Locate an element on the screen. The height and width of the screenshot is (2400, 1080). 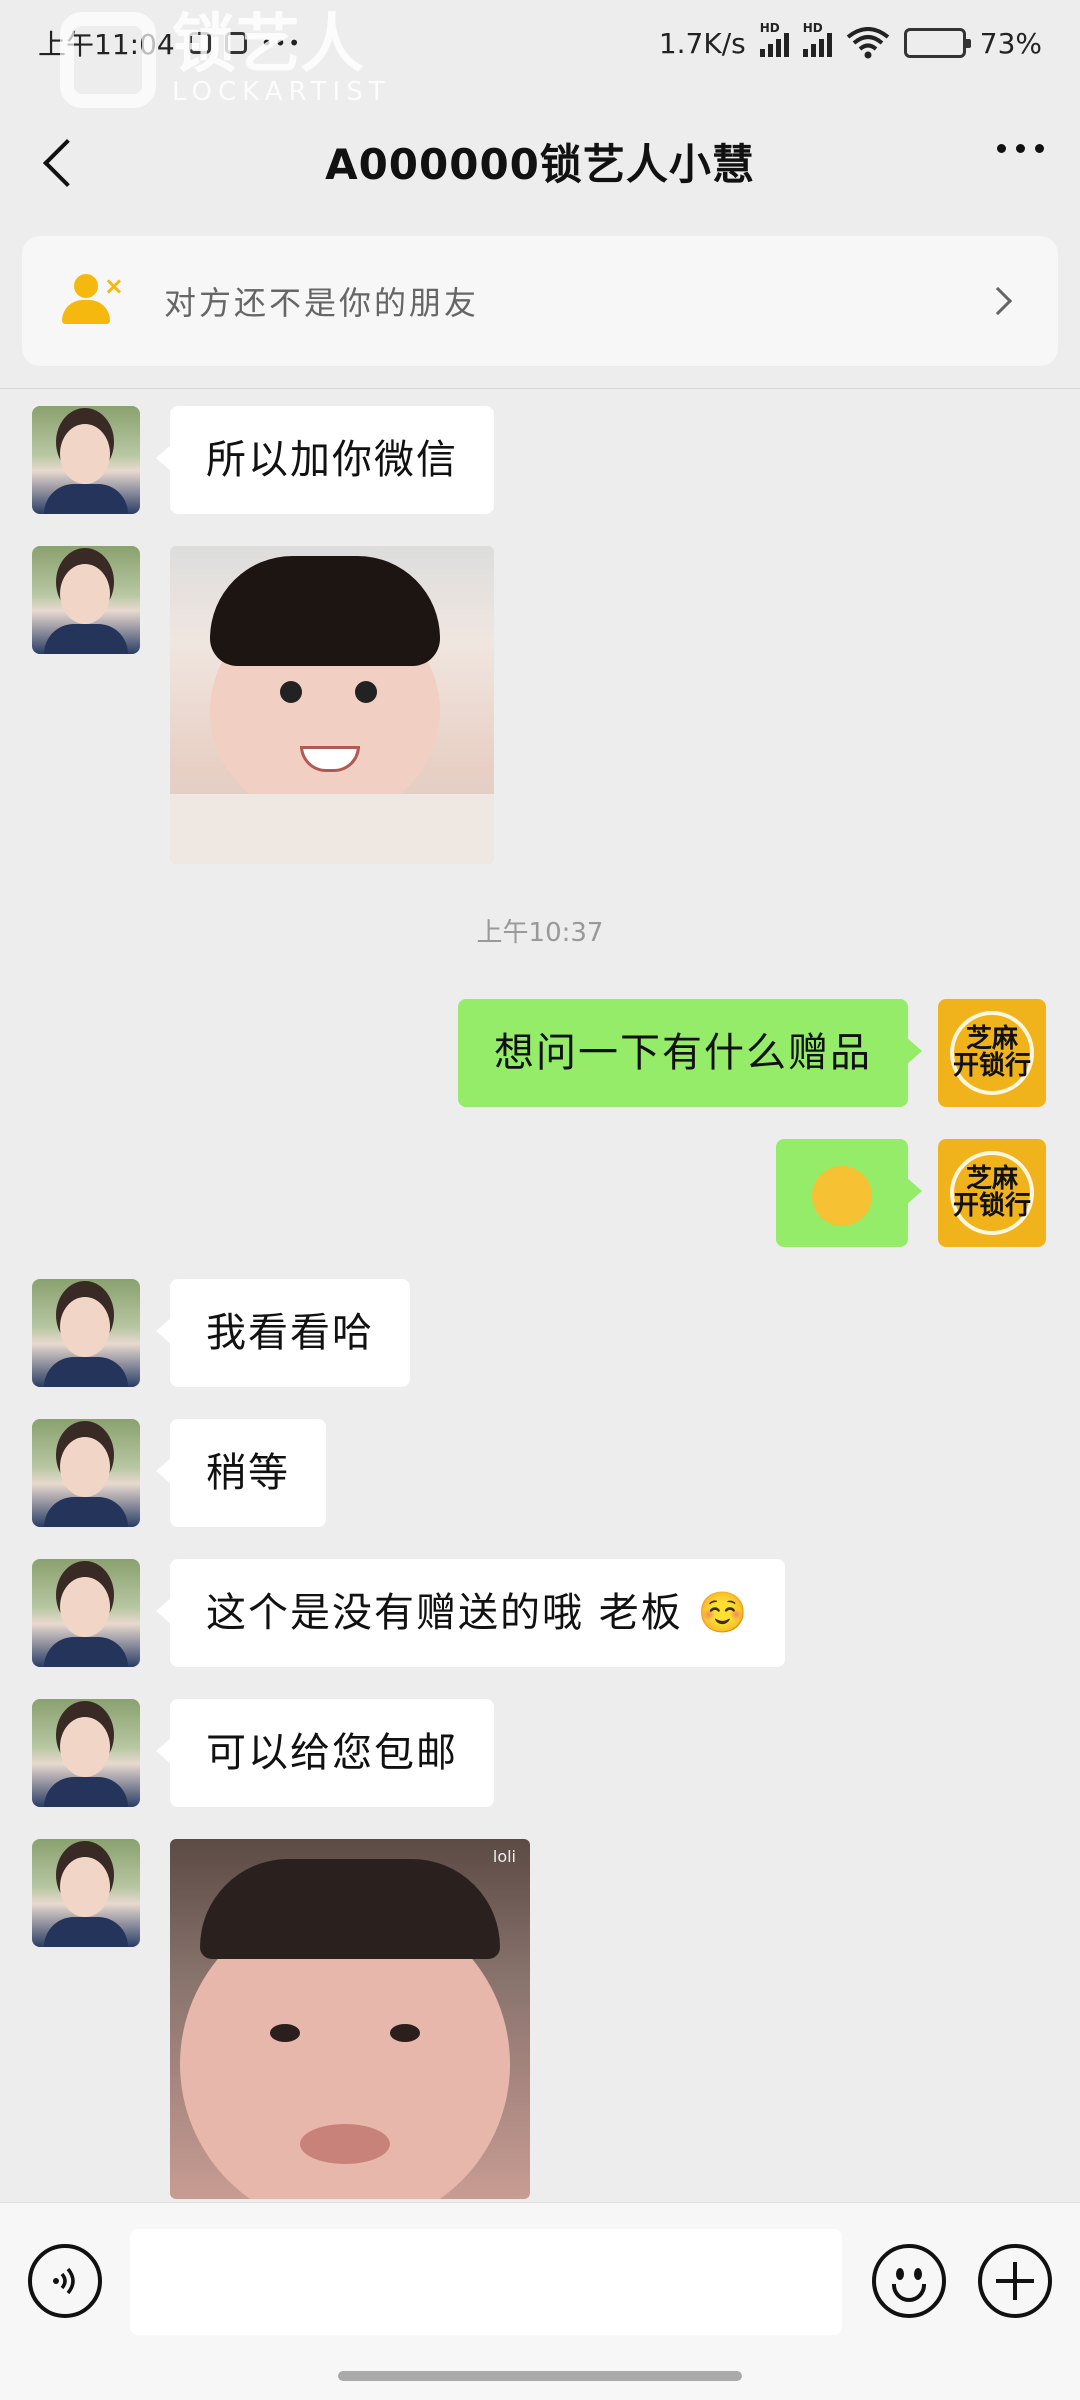
app-icon is located at coordinates (235, 43).